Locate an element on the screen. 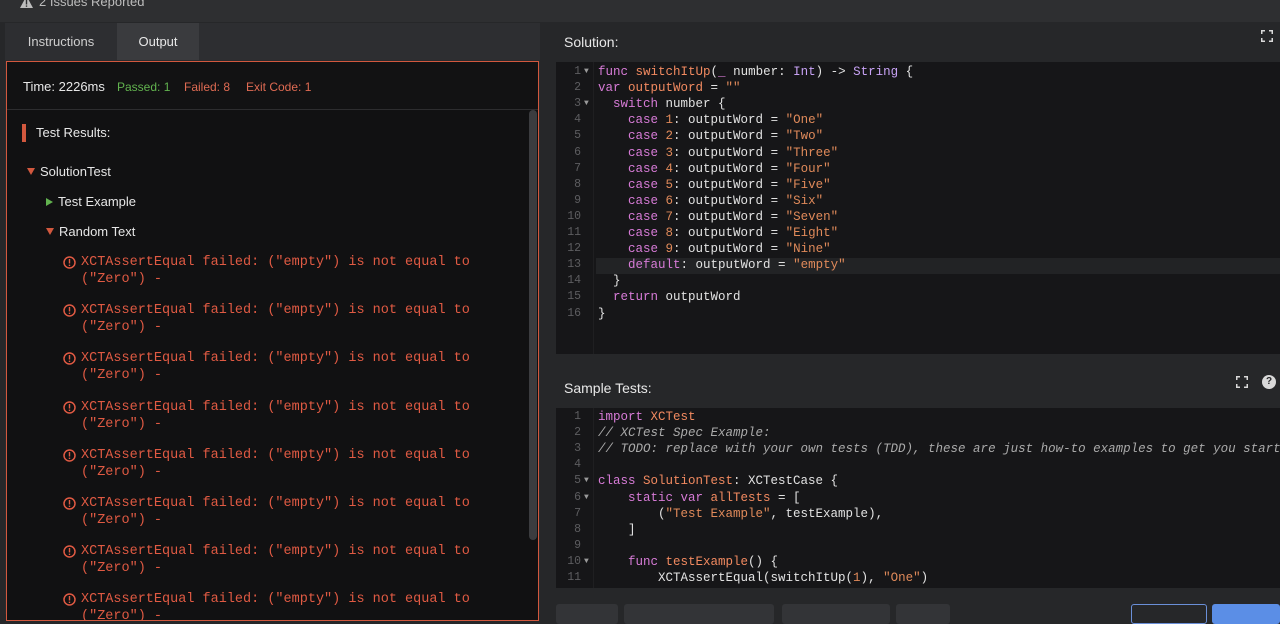 This screenshot has height=624, width=1280. code-token: "Test Example" is located at coordinates (718, 513).